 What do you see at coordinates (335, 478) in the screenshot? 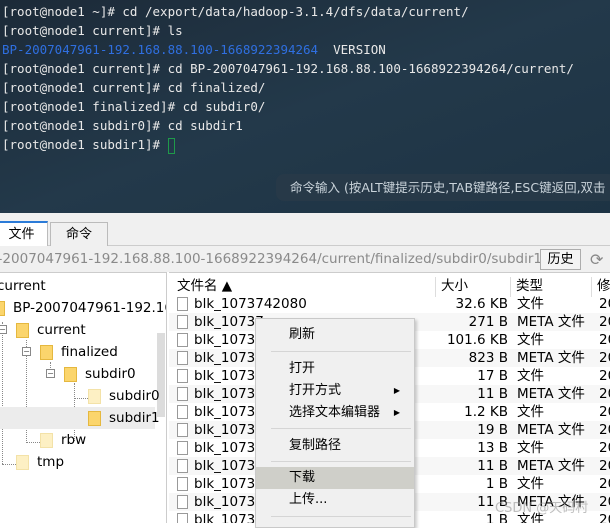
I see `menu-download: 下载` at bounding box center [335, 478].